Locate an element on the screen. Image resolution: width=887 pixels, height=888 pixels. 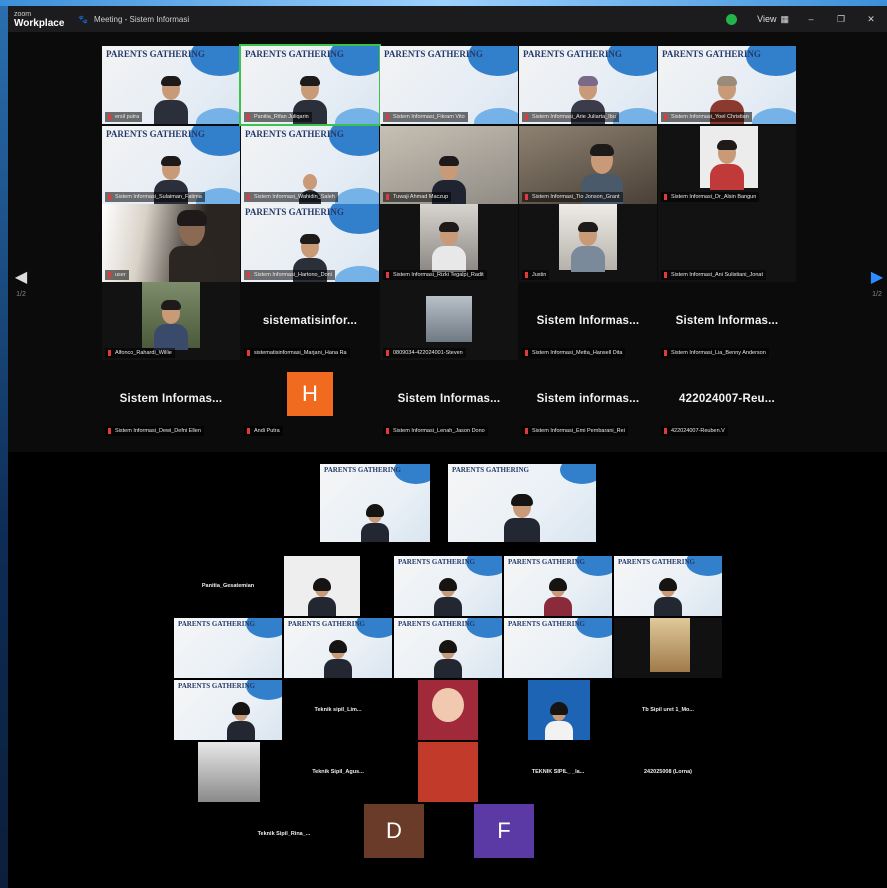
previous-page-button: ◀ 1/2 is located at coordinates (21, 287).